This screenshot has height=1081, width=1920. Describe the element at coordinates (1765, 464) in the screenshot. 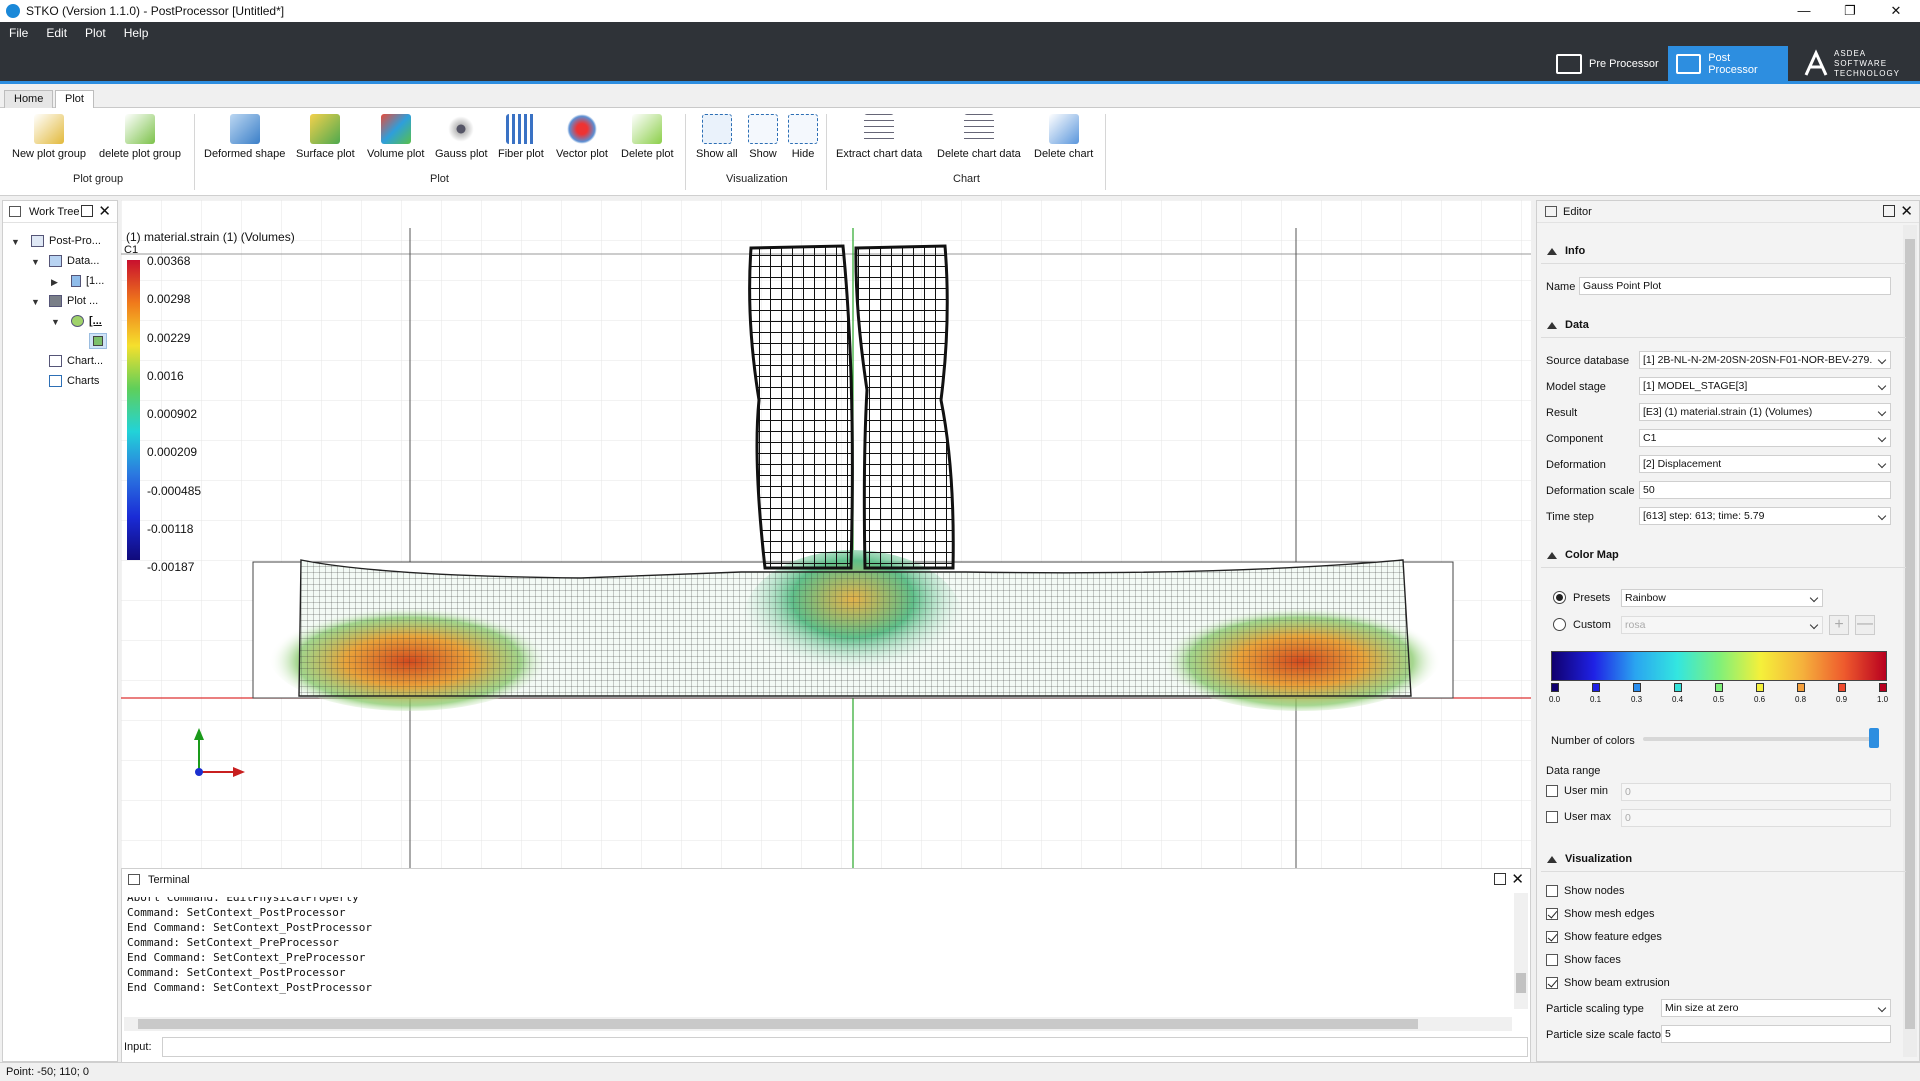

I see `deformation-select: [2] Displacement` at that location.